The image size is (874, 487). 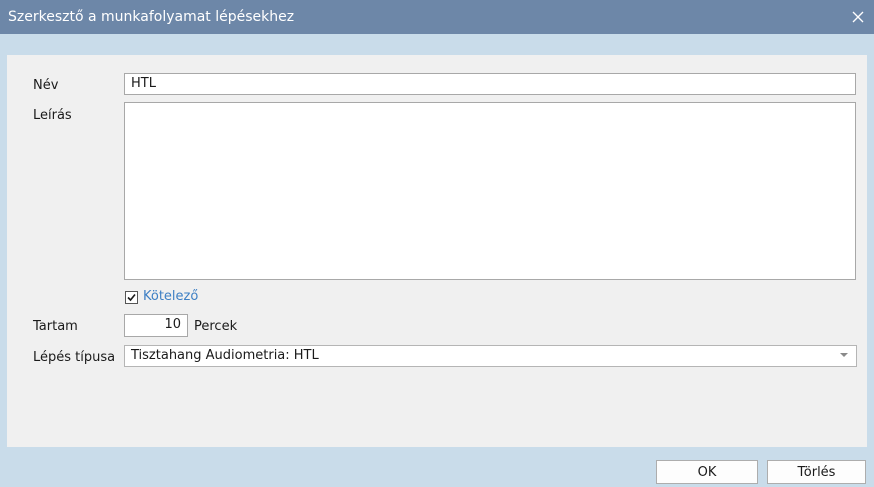 I want to click on ok-button: OK, so click(x=707, y=472).